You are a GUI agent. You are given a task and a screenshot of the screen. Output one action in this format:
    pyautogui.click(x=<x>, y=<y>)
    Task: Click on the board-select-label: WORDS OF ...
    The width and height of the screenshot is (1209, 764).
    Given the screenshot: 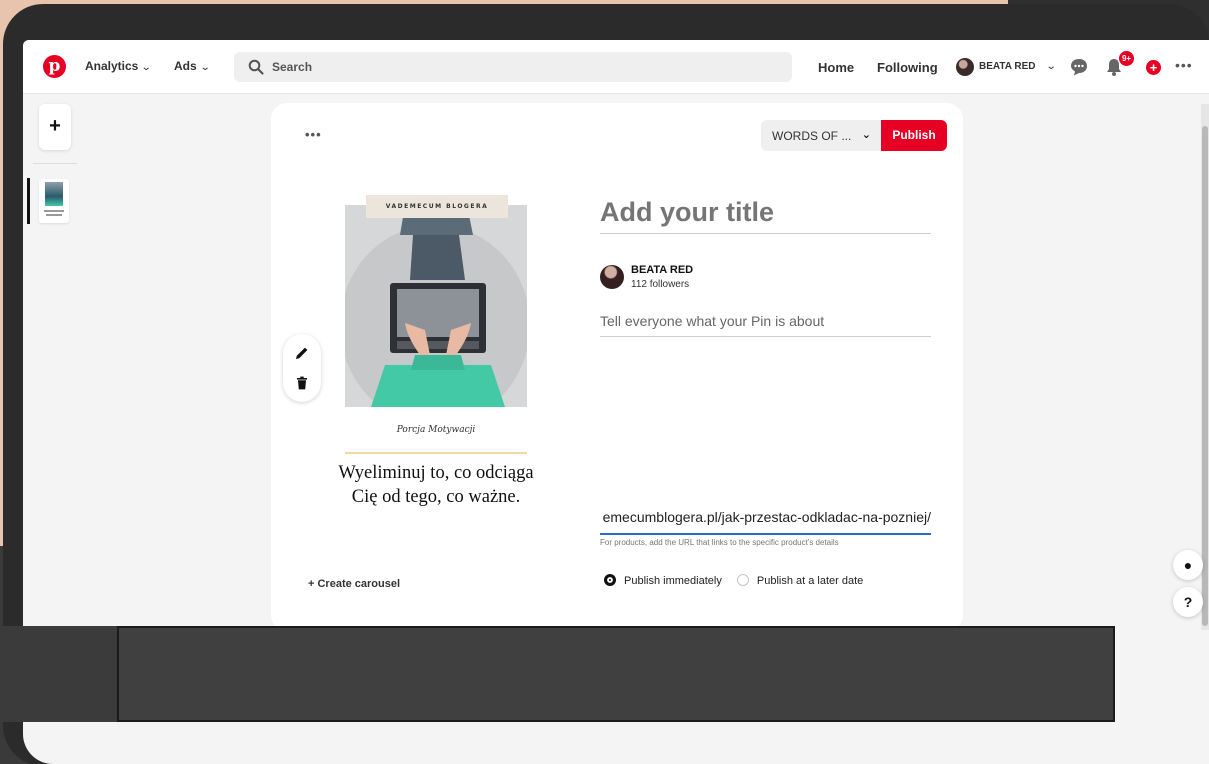 What is the action you would take?
    pyautogui.click(x=812, y=136)
    